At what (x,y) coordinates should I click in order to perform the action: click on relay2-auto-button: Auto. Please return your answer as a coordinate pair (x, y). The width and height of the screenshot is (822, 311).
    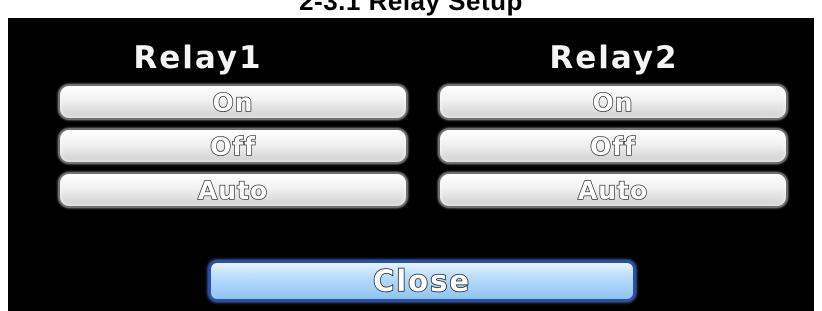
    Looking at the image, I should click on (613, 190).